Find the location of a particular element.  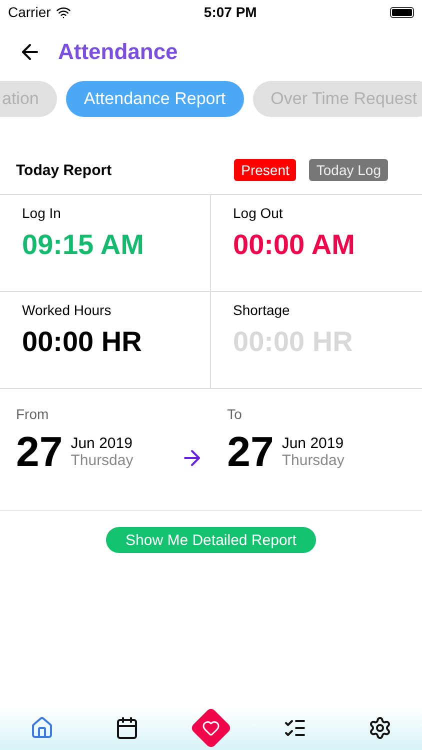

date-label: To is located at coordinates (235, 414).